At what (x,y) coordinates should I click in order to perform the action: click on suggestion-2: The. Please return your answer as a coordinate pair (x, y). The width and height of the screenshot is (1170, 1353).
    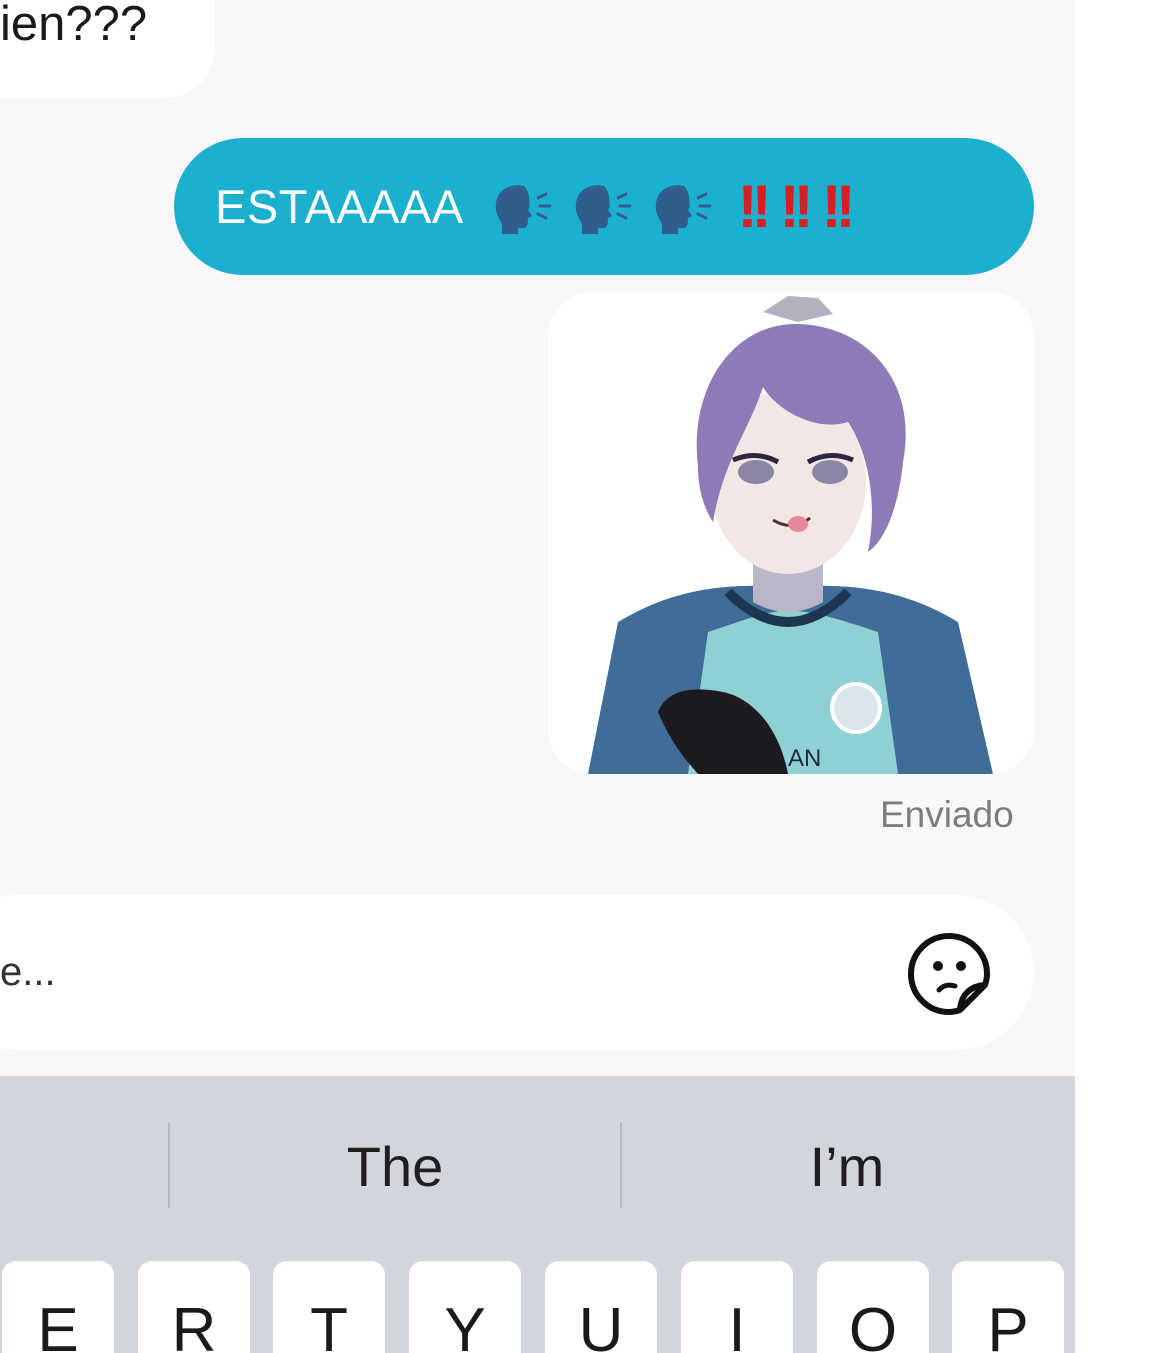
    Looking at the image, I should click on (395, 1166).